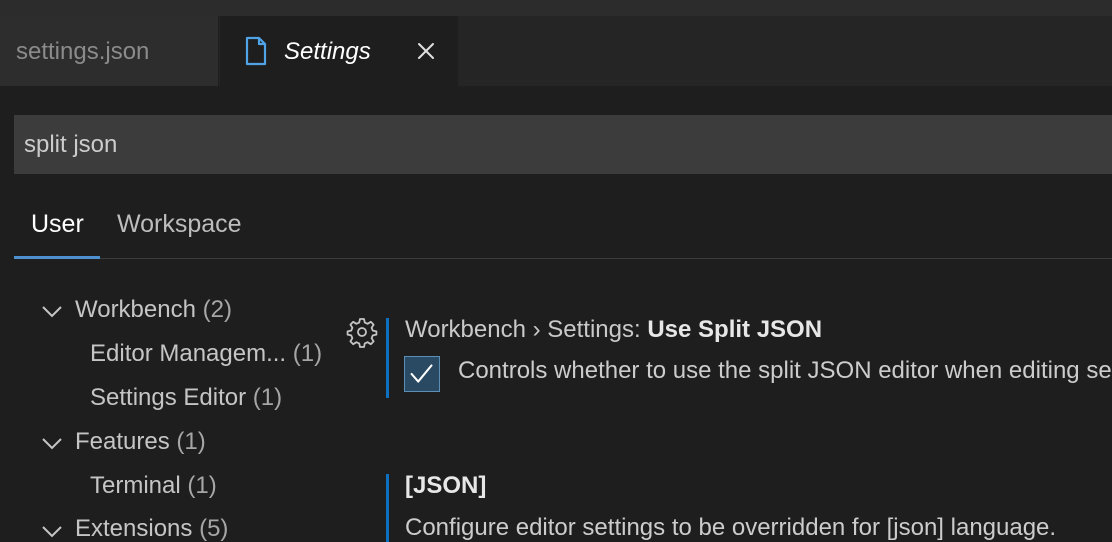 Image resolution: width=1112 pixels, height=542 pixels. I want to click on tab-workspace: Workspace, so click(179, 224).